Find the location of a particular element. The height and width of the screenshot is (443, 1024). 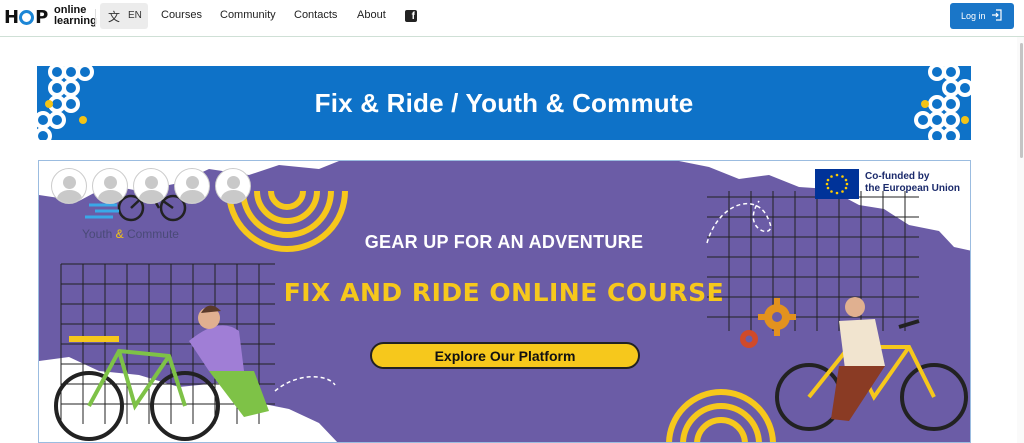

hero-course-title: FIX AND RIDE ONLINE COURSE is located at coordinates (504, 292).